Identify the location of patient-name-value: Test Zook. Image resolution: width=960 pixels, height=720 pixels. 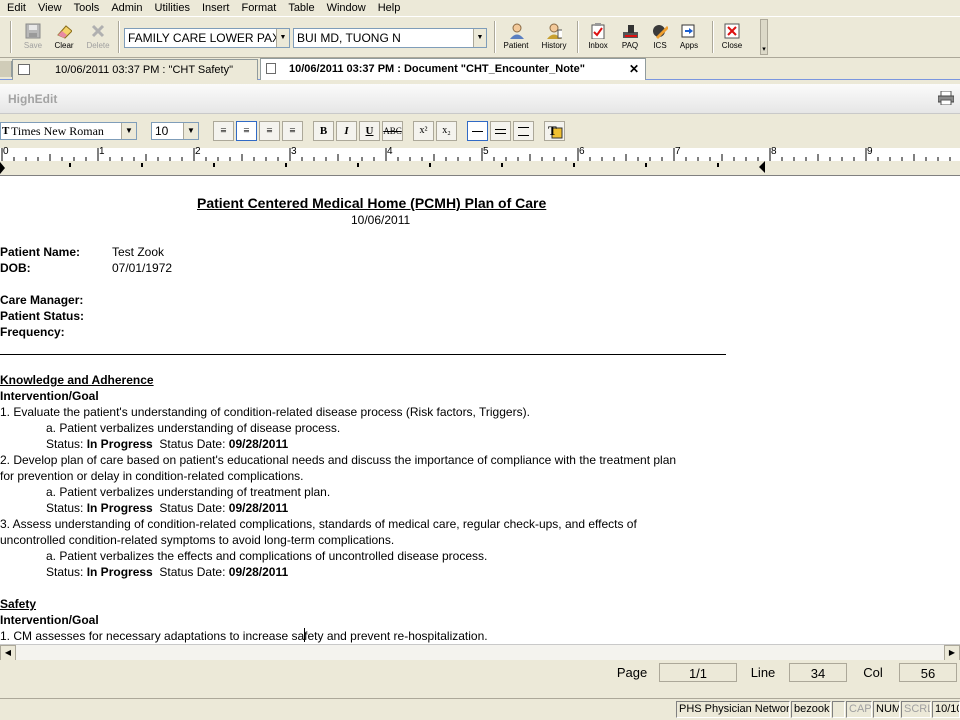
(138, 252).